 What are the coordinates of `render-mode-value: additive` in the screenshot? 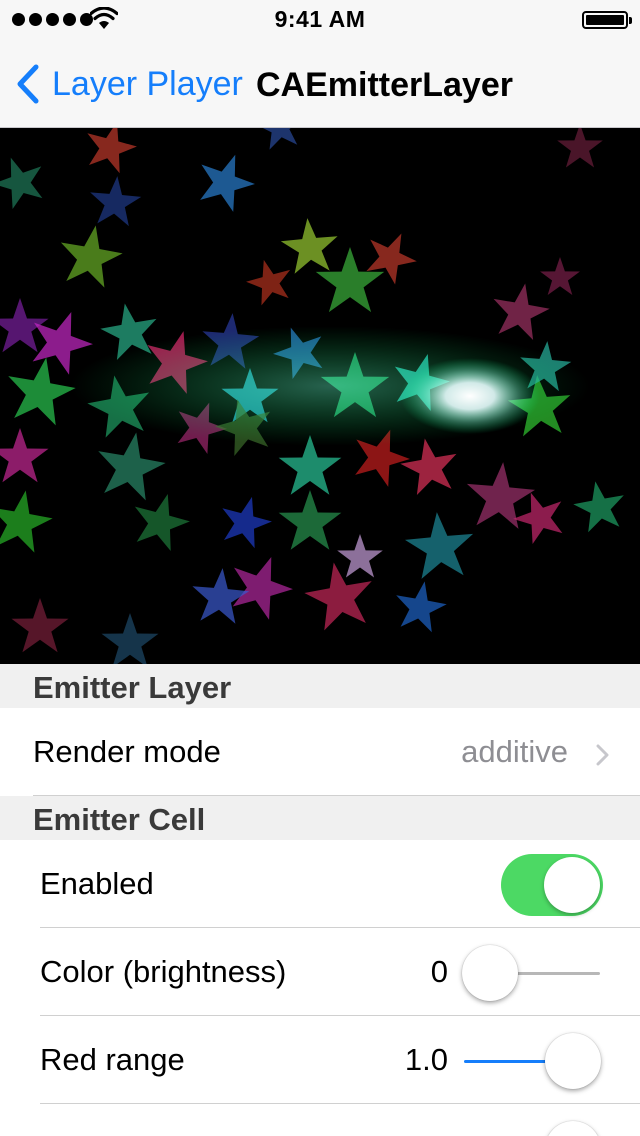 It's located at (514, 751).